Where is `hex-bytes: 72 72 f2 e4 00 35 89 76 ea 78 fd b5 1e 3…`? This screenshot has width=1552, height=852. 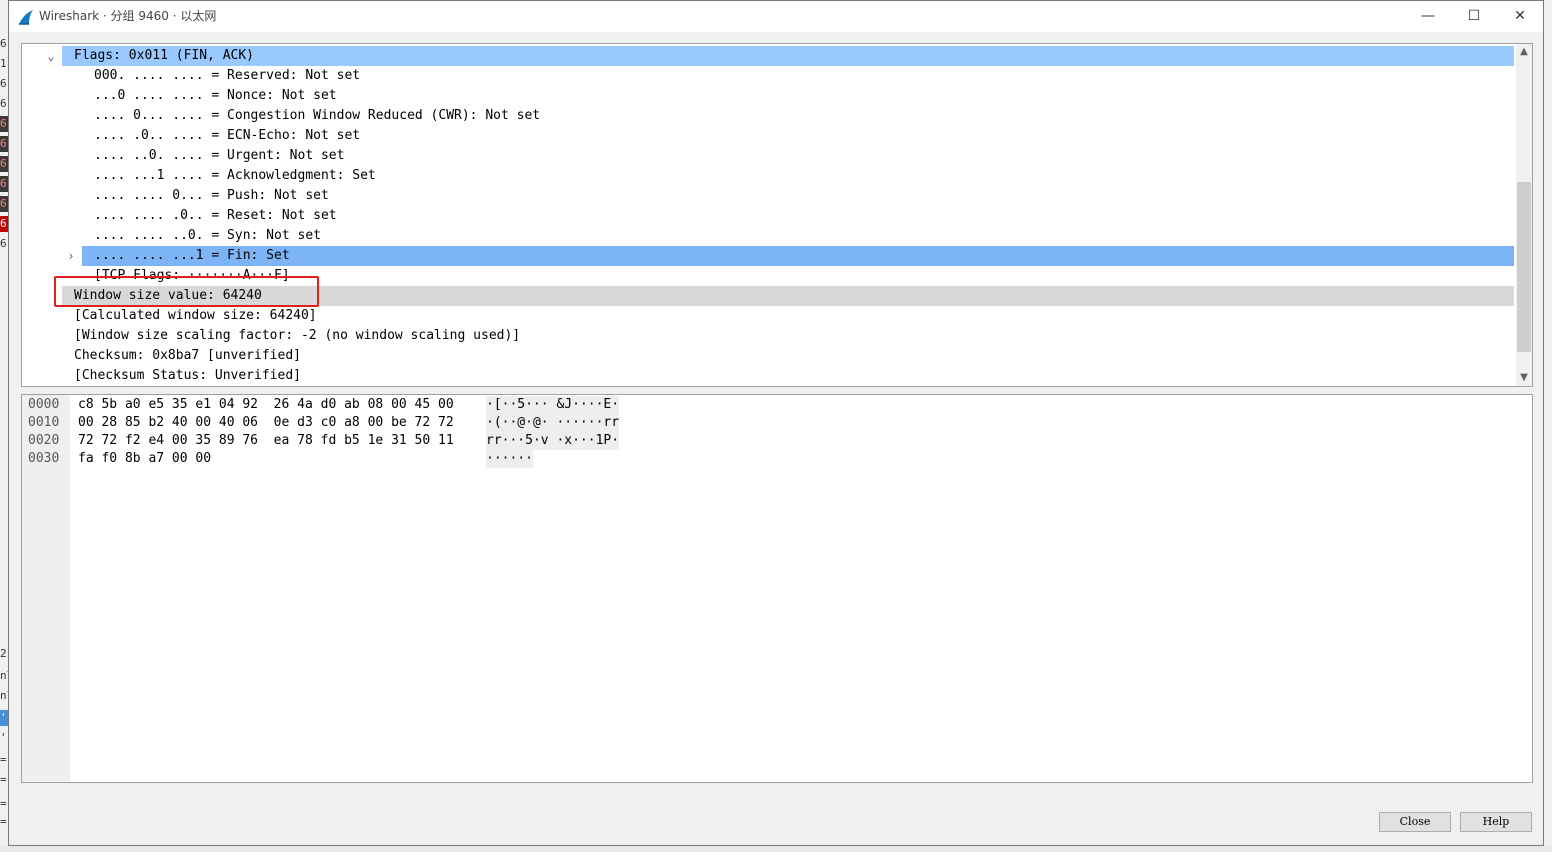 hex-bytes: 72 72 f2 e4 00 35 89 76 ea 78 fd b5 1e 3… is located at coordinates (266, 441).